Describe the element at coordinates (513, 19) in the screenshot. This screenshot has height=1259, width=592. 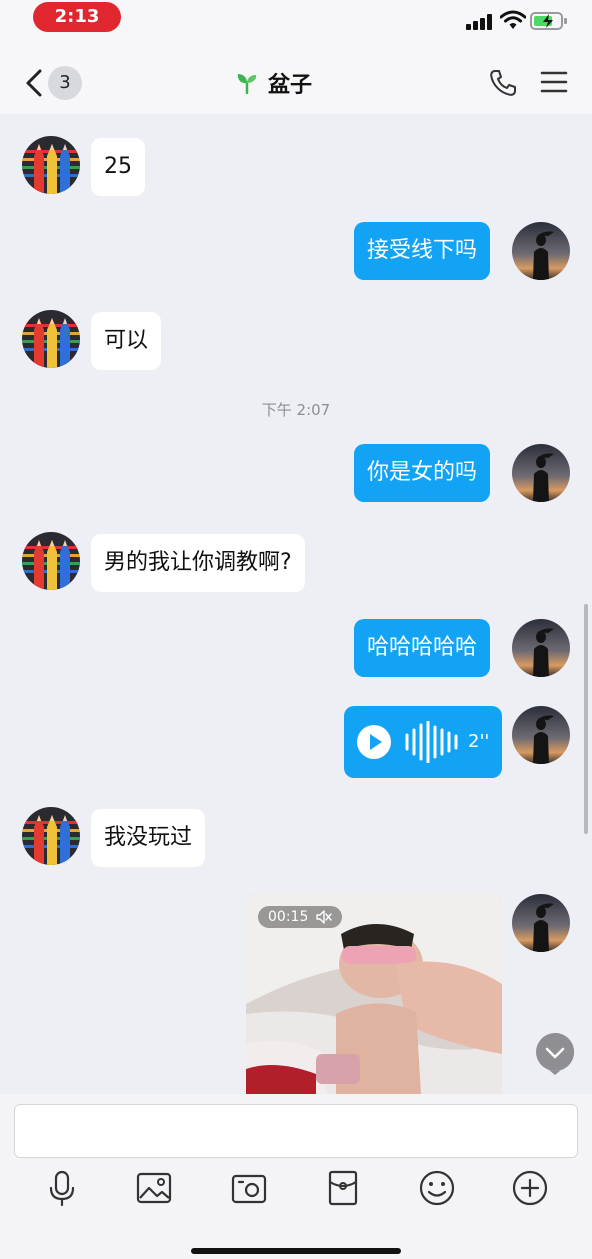
I see `wifi-icon` at that location.